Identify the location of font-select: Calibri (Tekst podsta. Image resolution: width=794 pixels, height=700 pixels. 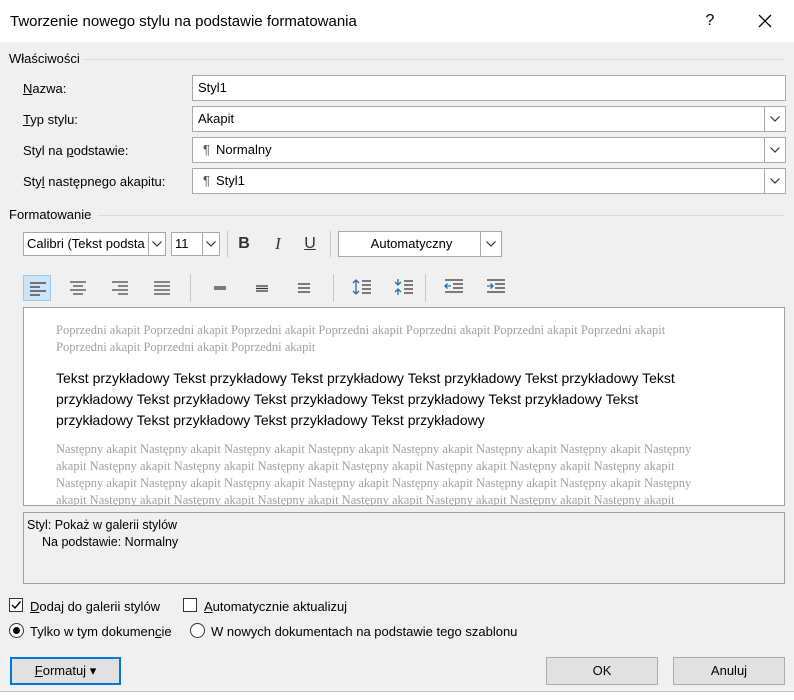
(94, 244).